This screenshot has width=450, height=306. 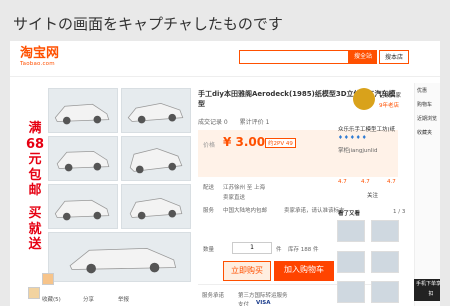 I want to click on sidebar-item-favorites: 收藏夹, so click(x=424, y=132).